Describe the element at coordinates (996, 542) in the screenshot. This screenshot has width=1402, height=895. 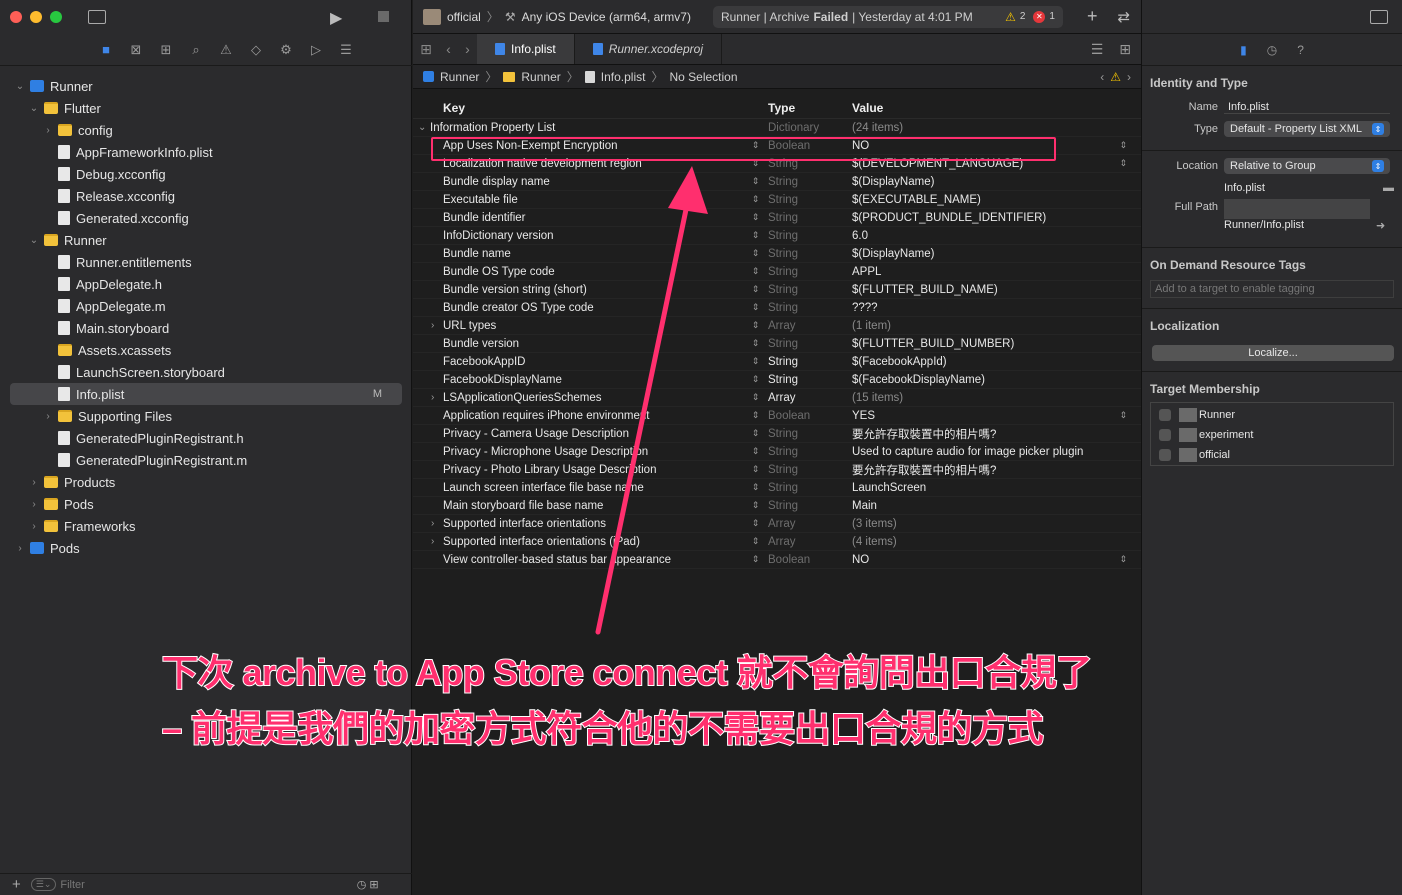
I see `plist-value: (4 items)` at that location.